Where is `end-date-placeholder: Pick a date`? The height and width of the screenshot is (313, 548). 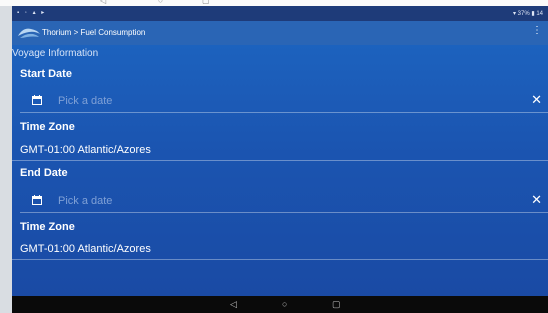
end-date-placeholder: Pick a date is located at coordinates (85, 201).